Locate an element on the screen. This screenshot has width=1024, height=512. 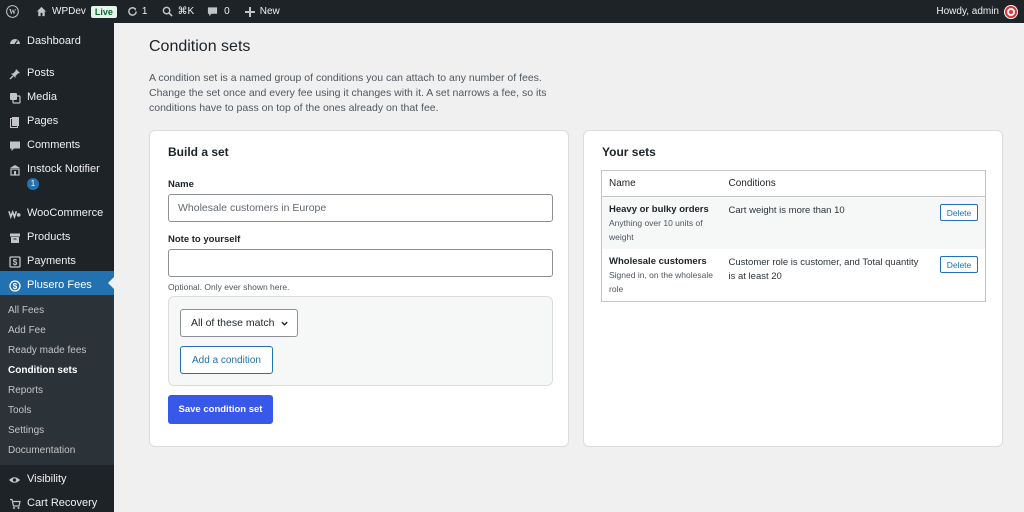
sidebar-item-label: Media is located at coordinates (42, 97).